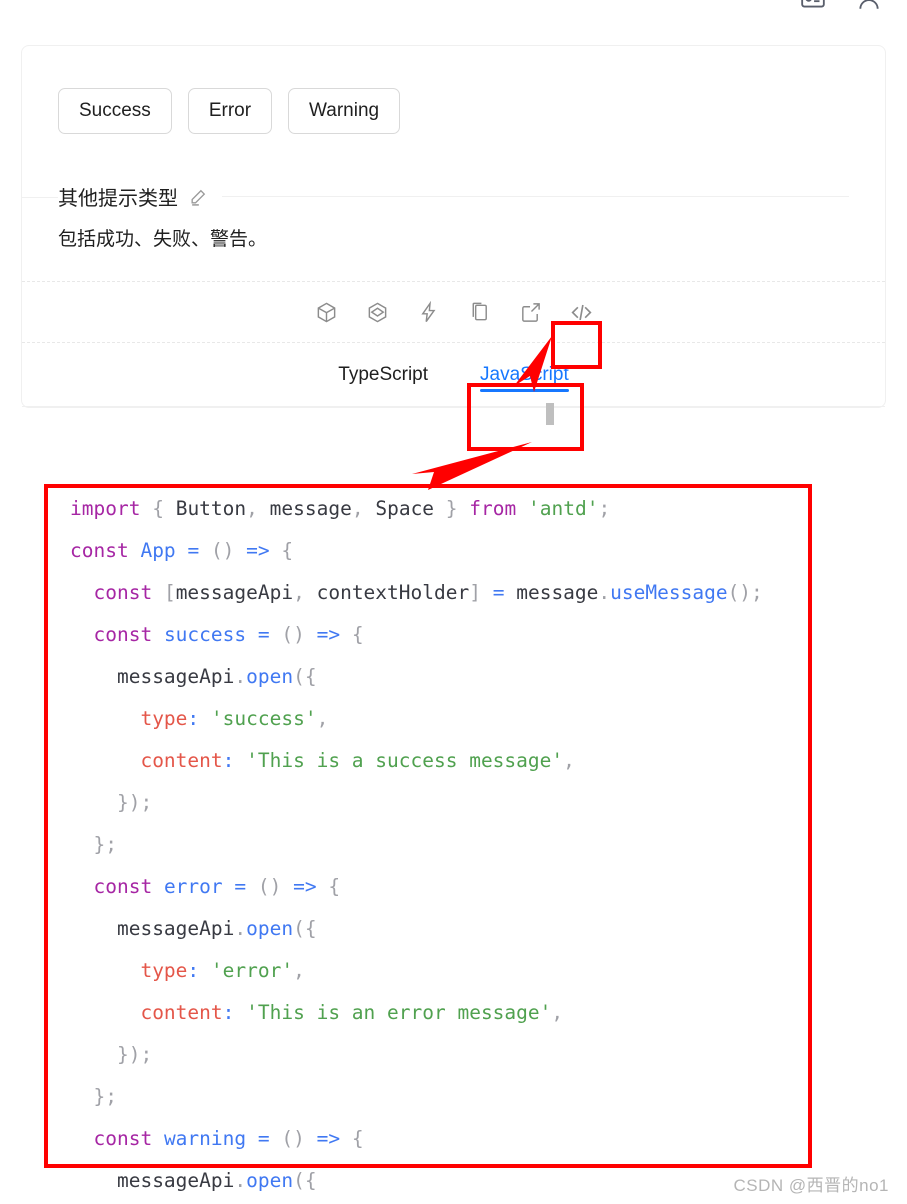 The width and height of the screenshot is (907, 1204). What do you see at coordinates (344, 111) in the screenshot?
I see `warning-button: Warning` at bounding box center [344, 111].